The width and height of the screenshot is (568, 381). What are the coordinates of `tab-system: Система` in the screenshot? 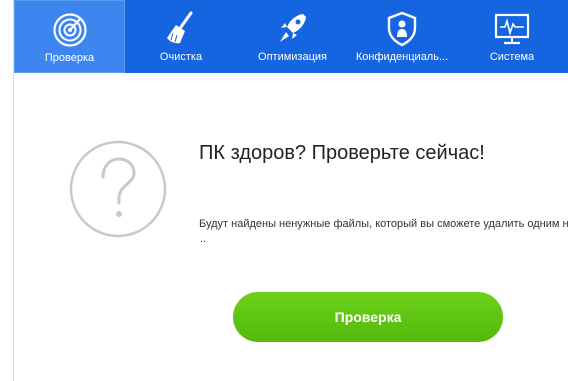 It's located at (512, 36).